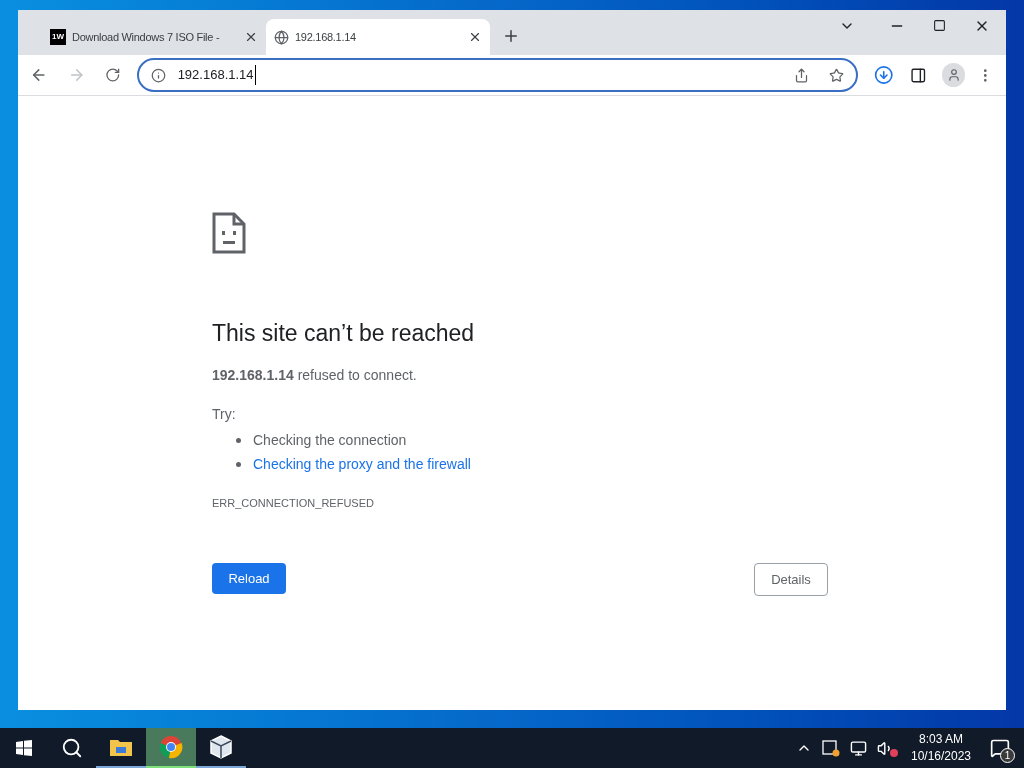 This screenshot has width=1024, height=768. I want to click on globe-icon, so click(281, 37).